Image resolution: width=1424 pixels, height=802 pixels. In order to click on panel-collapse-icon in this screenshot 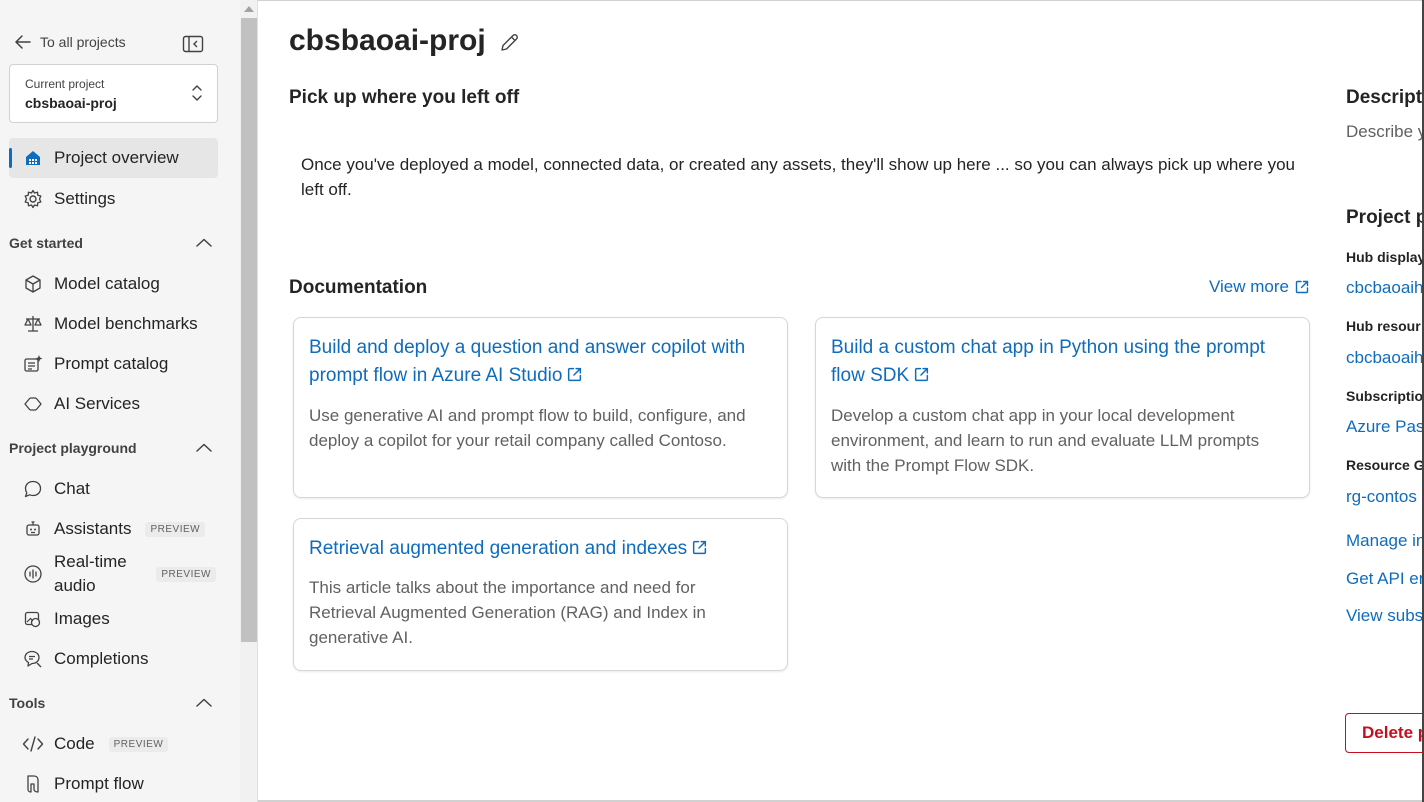, I will do `click(193, 44)`.